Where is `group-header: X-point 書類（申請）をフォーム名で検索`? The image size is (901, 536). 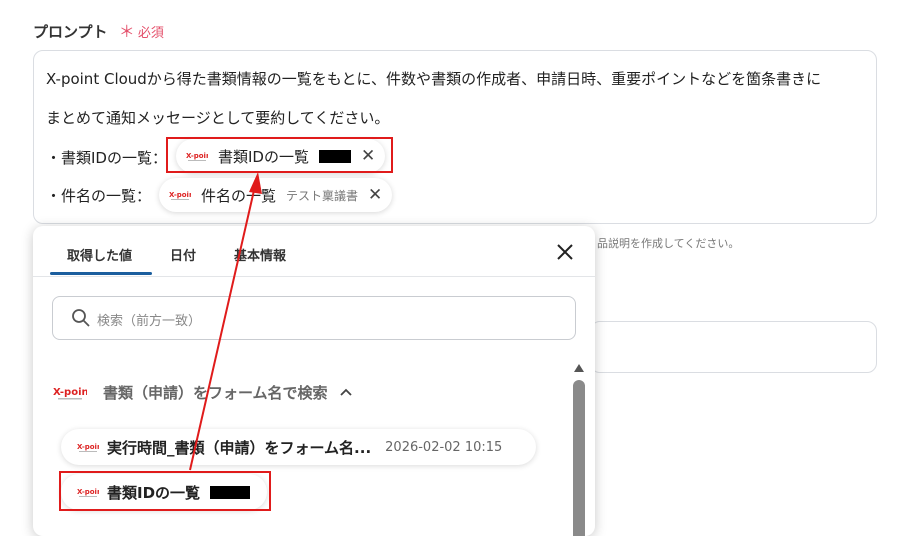
group-header: X-point 書類（申請）をフォーム名で検索 is located at coordinates (202, 392).